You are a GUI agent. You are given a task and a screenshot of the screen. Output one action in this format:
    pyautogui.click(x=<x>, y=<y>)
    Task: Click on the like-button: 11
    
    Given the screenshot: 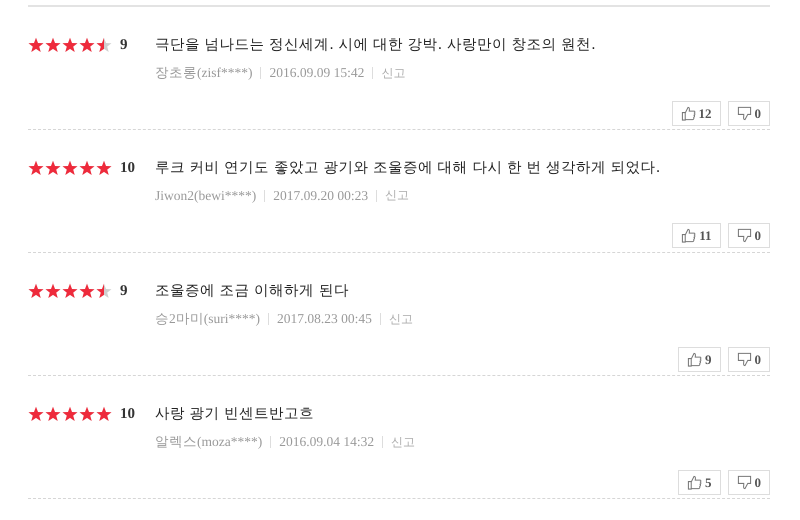 What is the action you would take?
    pyautogui.click(x=696, y=235)
    